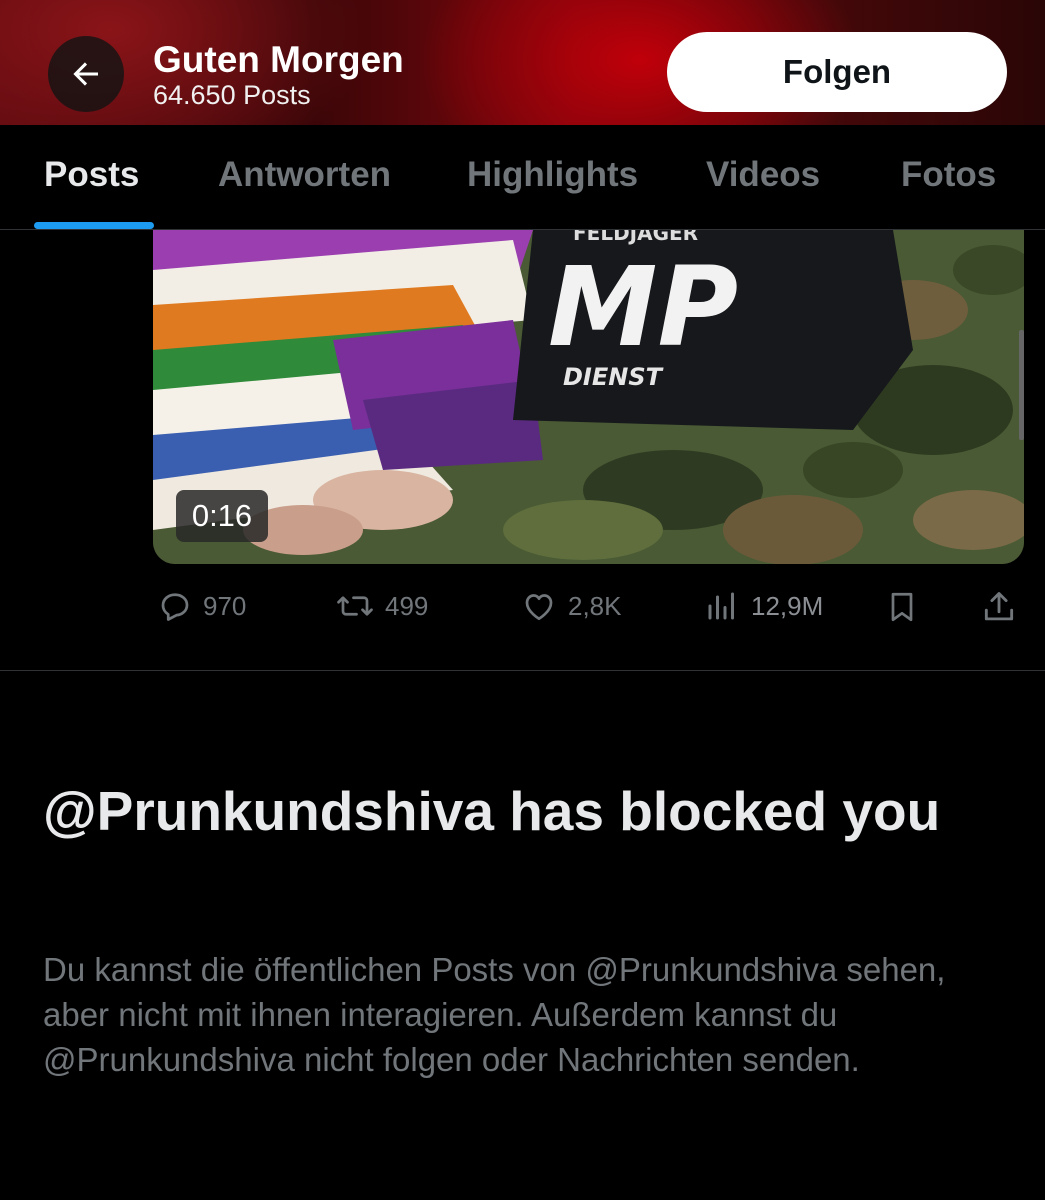 The width and height of the screenshot is (1045, 1200). Describe the element at coordinates (595, 605) in the screenshot. I see `like-count: 2,8K` at that location.